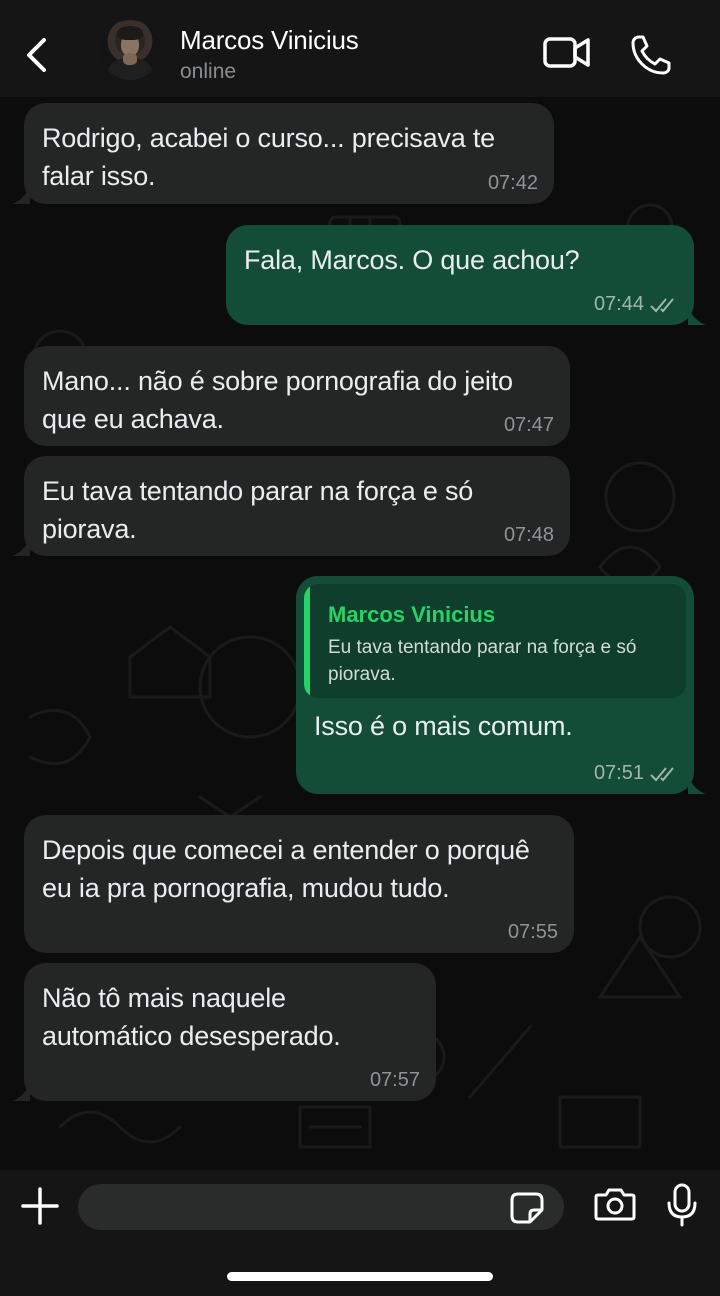  Describe the element at coordinates (528, 535) in the screenshot. I see `message-time: 07:48` at that location.